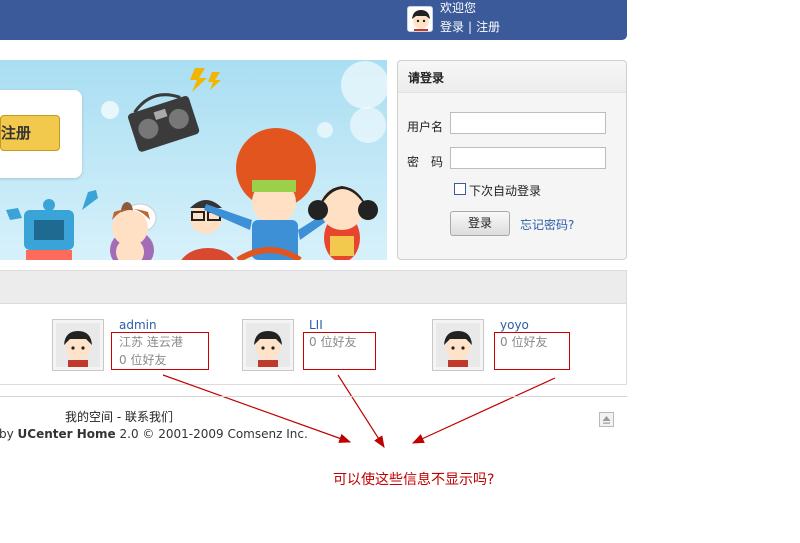 The image size is (800, 543). I want to click on welcome-text: 欢迎您, so click(458, 8).